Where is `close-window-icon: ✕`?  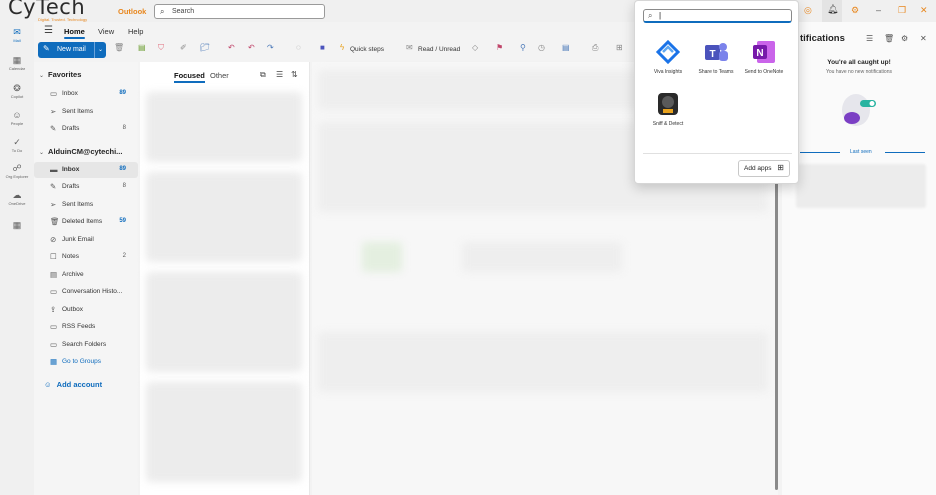
close-window-icon: ✕ is located at coordinates (924, 10).